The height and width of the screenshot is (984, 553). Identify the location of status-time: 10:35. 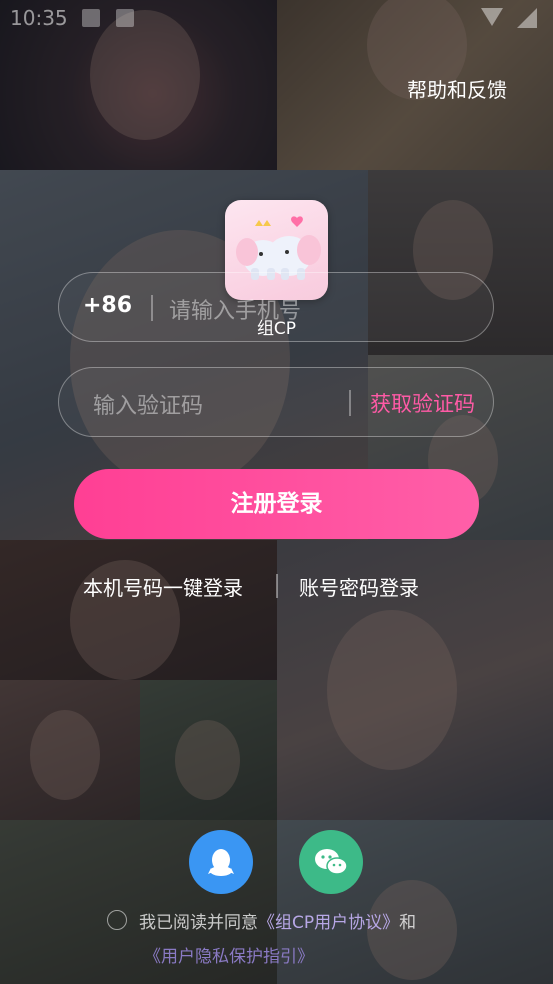
(39, 18).